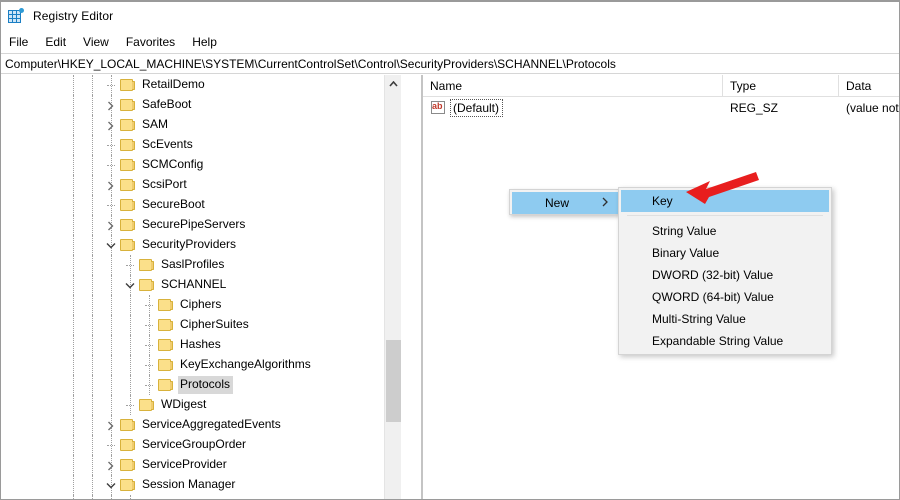  What do you see at coordinates (201, 497) in the screenshot?
I see `tree-item-apisetschemaextensions: ApiSetSchemaExtensions` at bounding box center [201, 497].